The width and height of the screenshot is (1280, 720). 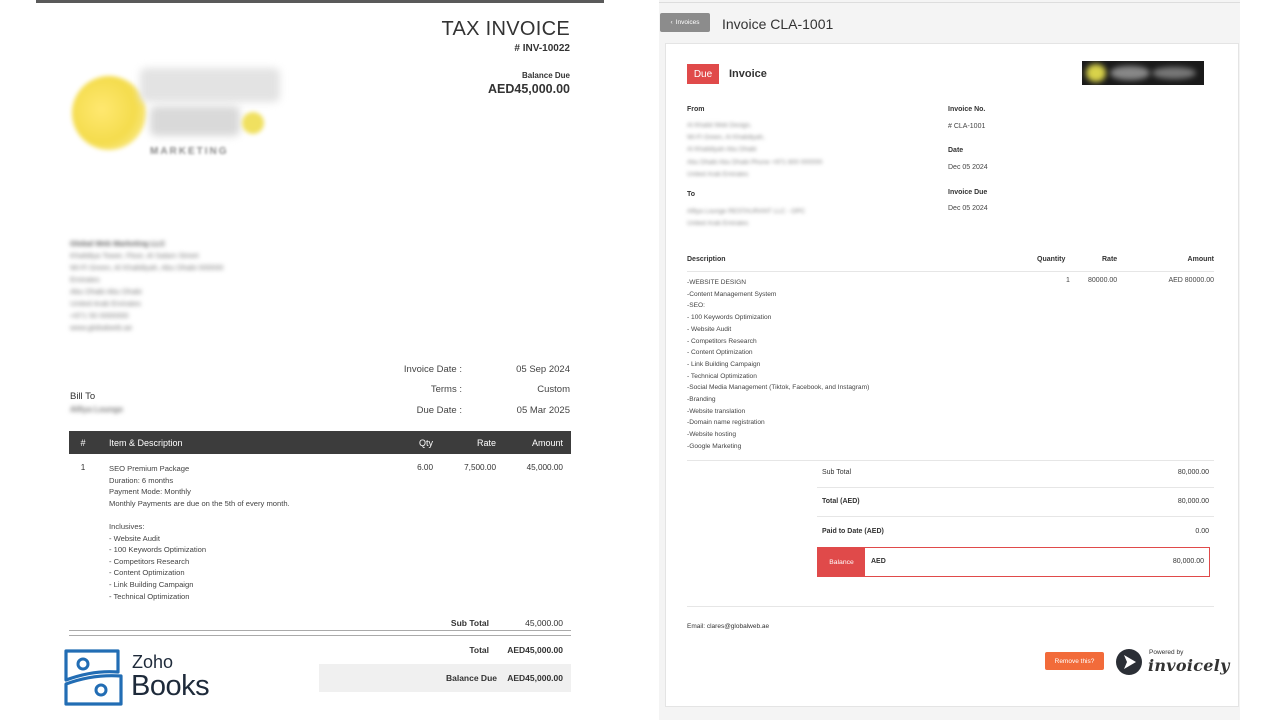 What do you see at coordinates (711, 435) in the screenshot?
I see `desc-line: -Website hosting` at bounding box center [711, 435].